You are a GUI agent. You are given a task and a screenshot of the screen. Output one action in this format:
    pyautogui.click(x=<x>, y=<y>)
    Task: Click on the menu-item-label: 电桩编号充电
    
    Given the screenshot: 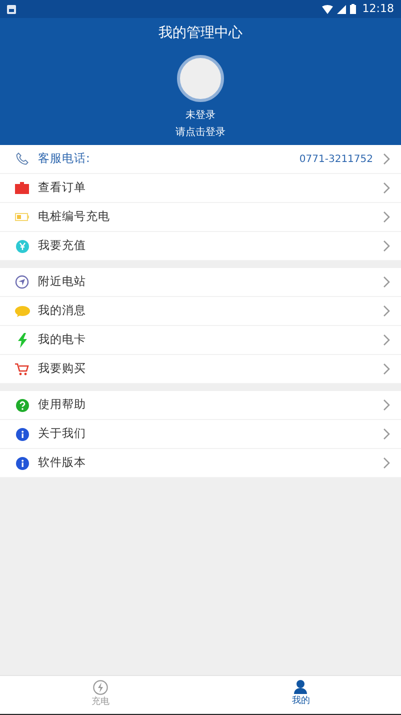 What is the action you would take?
    pyautogui.click(x=74, y=217)
    